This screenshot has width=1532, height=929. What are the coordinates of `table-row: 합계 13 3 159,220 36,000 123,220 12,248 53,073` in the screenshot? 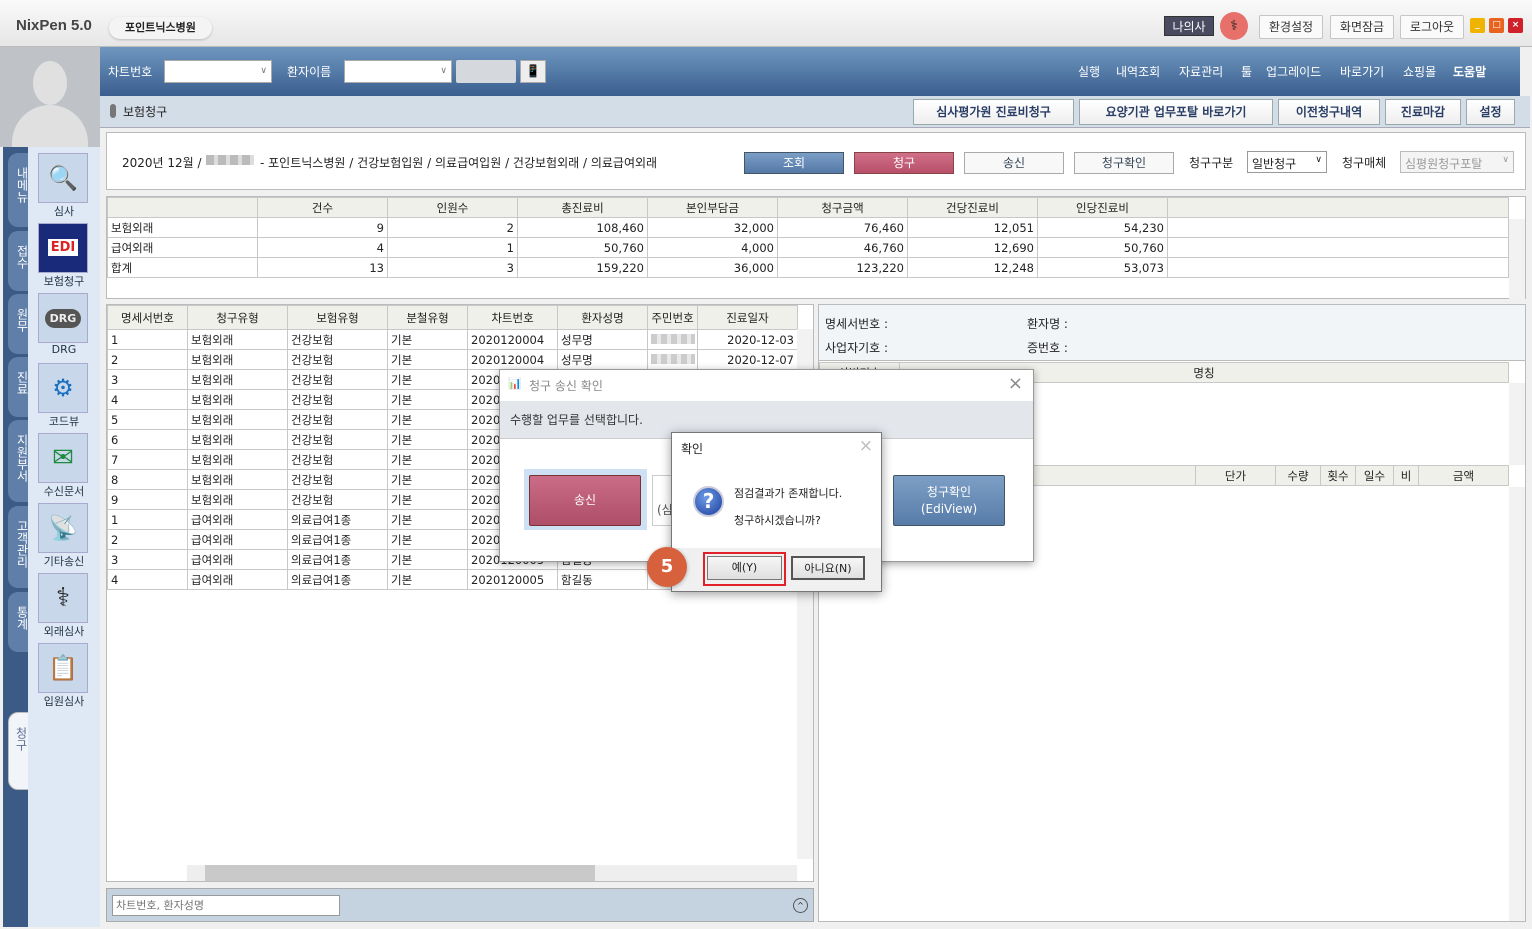 It's located at (808, 267).